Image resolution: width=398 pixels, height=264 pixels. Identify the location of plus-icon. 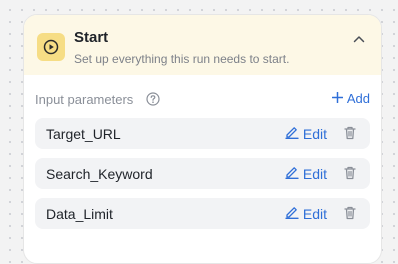
(337, 98).